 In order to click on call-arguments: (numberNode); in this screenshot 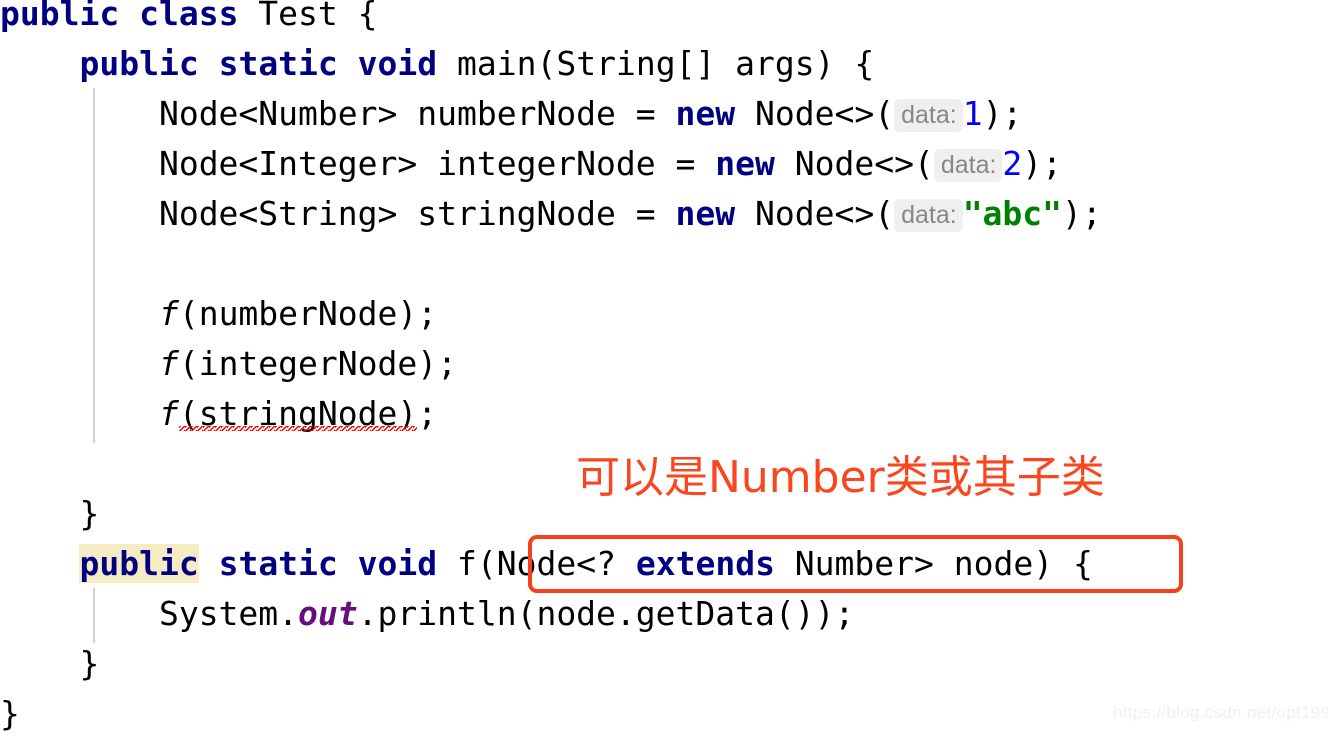, I will do `click(308, 313)`.